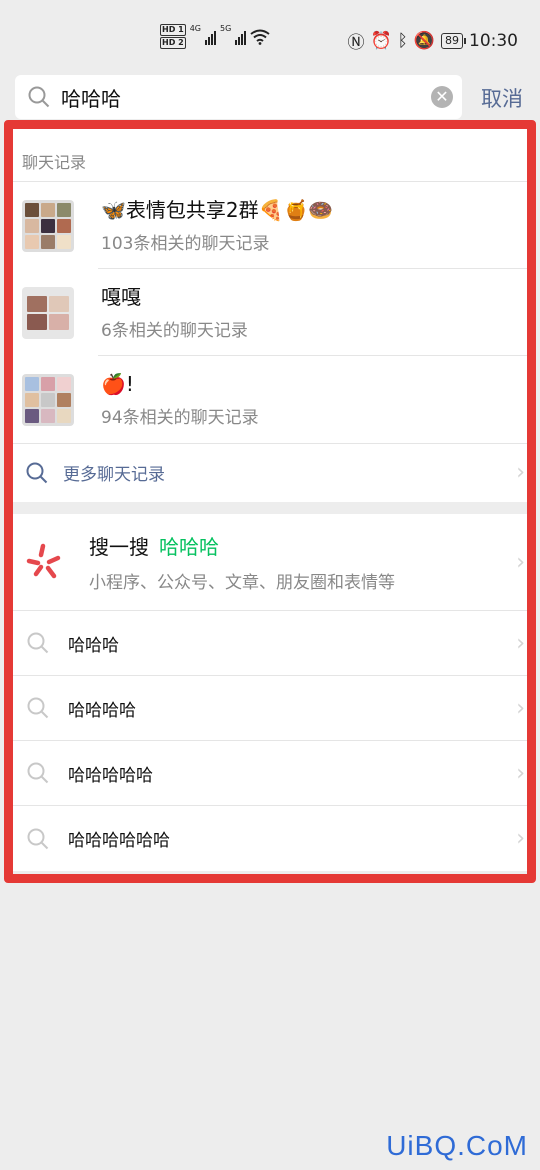  Describe the element at coordinates (110, 775) in the screenshot. I see `suggestion-label: 哈哈哈哈哈` at that location.